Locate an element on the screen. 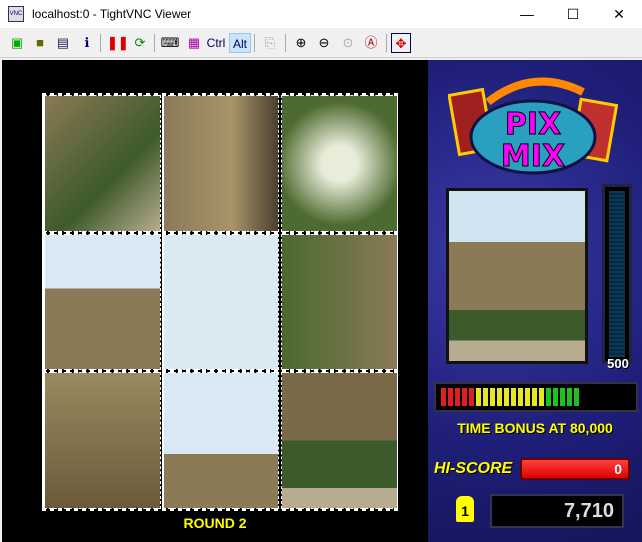  score-display: 7,710 is located at coordinates (557, 511).